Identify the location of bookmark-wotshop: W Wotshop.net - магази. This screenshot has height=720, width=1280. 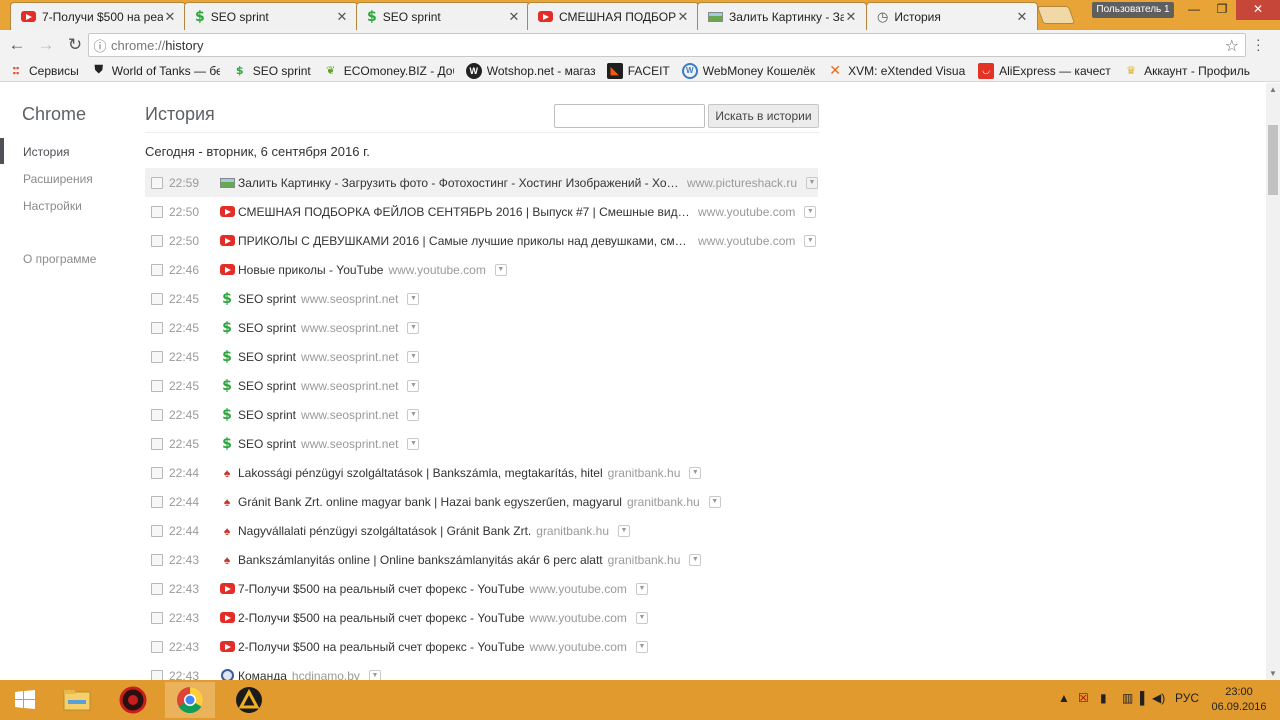
(530, 70).